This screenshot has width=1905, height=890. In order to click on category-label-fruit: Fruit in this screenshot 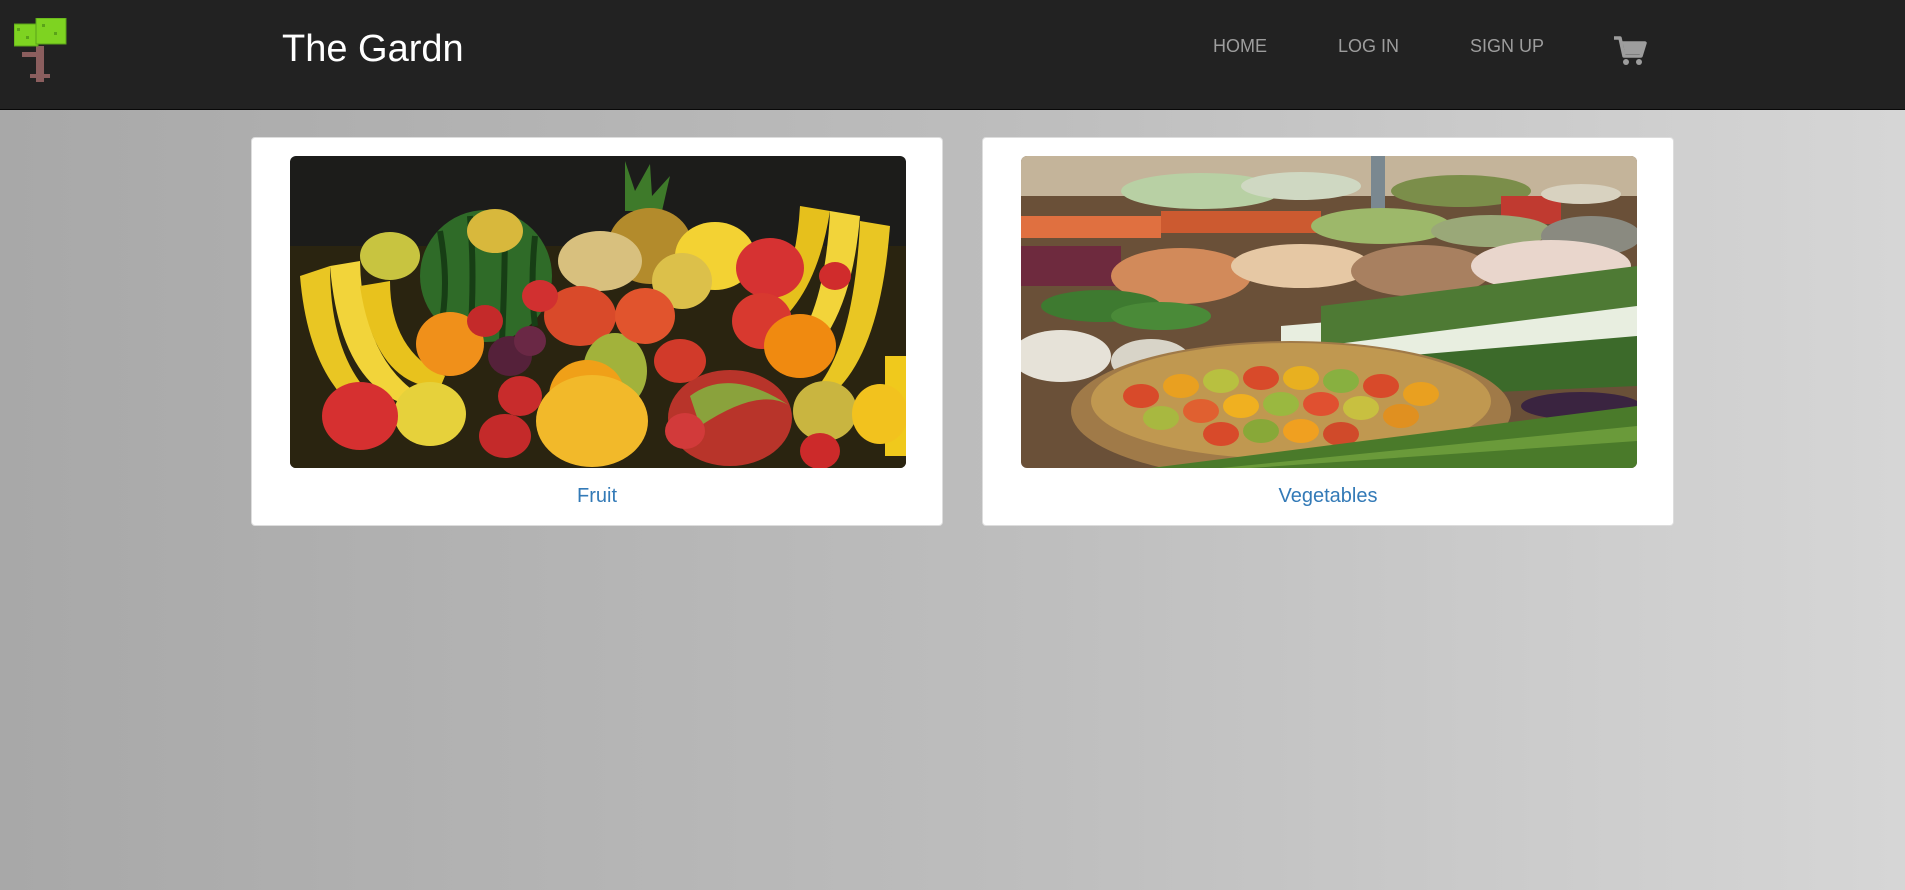, I will do `click(597, 496)`.